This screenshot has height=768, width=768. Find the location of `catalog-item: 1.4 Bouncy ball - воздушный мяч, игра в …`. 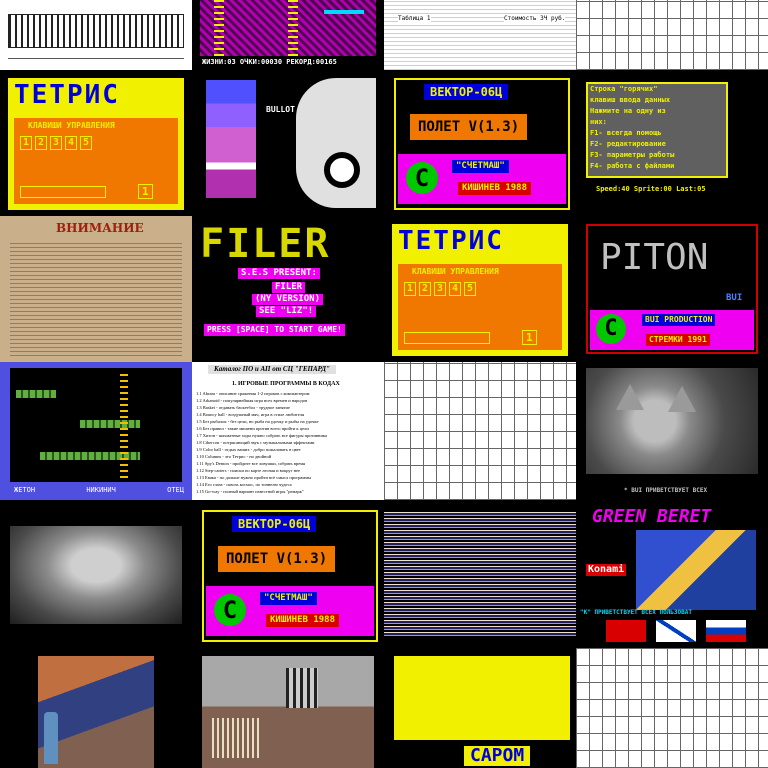

catalog-item: 1.4 Bouncy ball - воздушный мяч, игра в … is located at coordinates (250, 414).